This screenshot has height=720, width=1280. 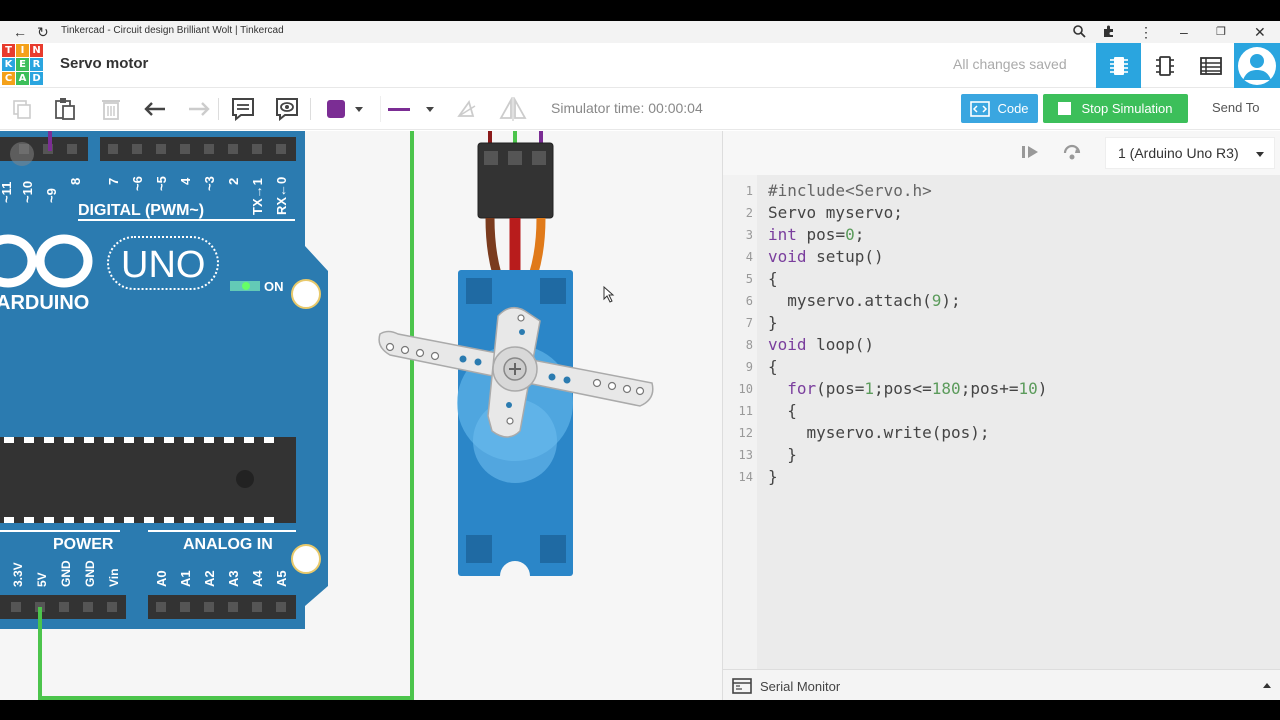 I want to click on top-black-bar, so click(x=640, y=10).